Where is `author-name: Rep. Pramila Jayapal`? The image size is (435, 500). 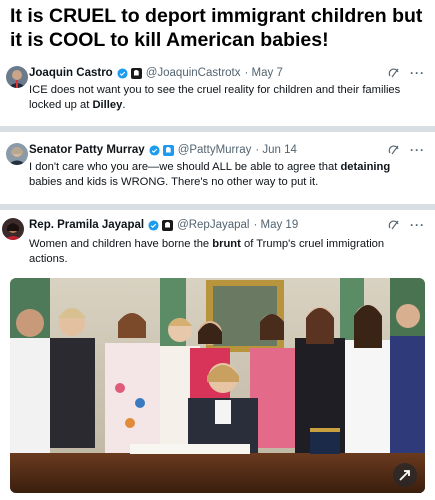
author-name: Rep. Pramila Jayapal is located at coordinates (86, 225).